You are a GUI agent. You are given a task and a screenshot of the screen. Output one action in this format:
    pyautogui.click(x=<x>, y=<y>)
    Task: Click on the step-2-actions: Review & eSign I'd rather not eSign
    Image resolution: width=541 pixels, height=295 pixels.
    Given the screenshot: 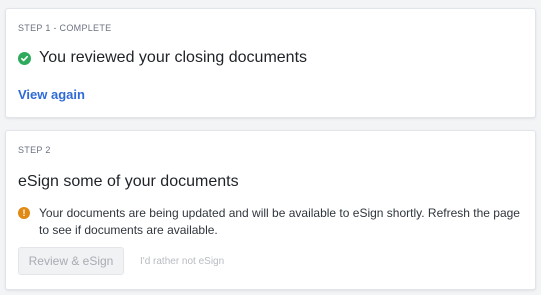 What is the action you would take?
    pyautogui.click(x=121, y=261)
    